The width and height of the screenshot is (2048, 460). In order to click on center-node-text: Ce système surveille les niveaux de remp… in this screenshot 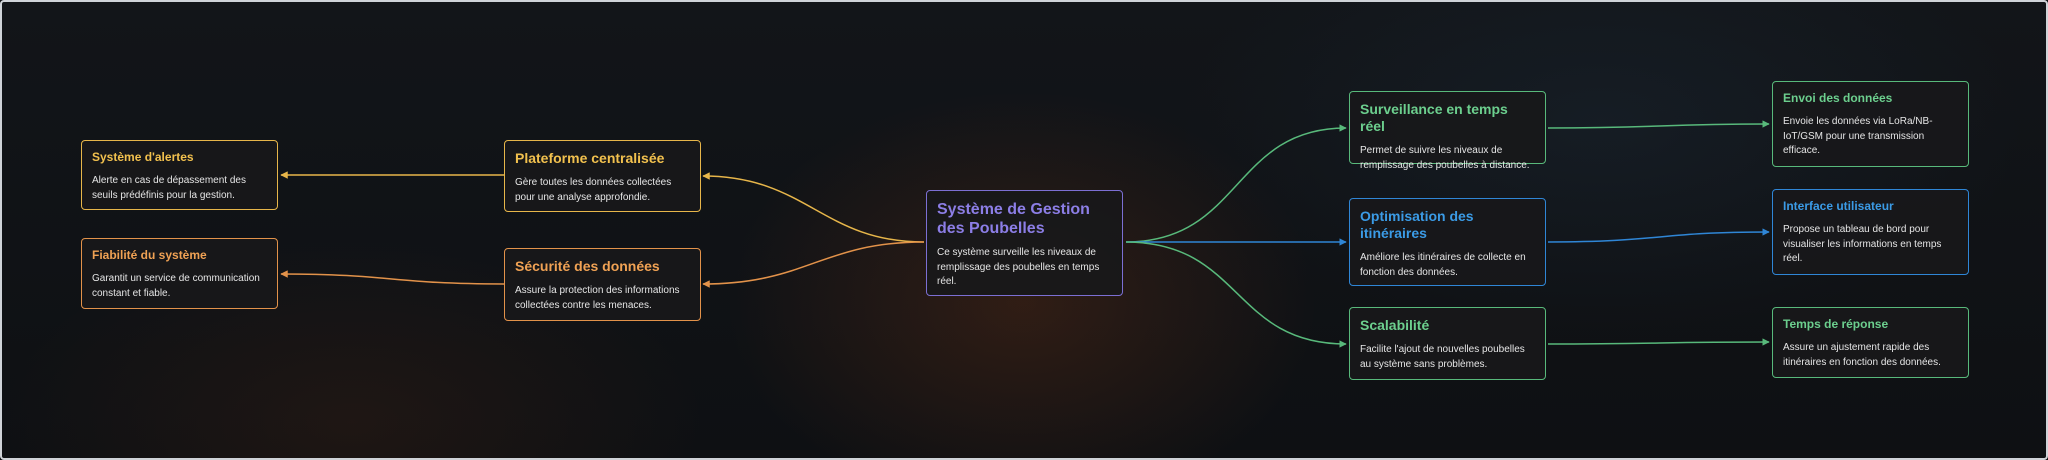, I will do `click(1018, 267)`.